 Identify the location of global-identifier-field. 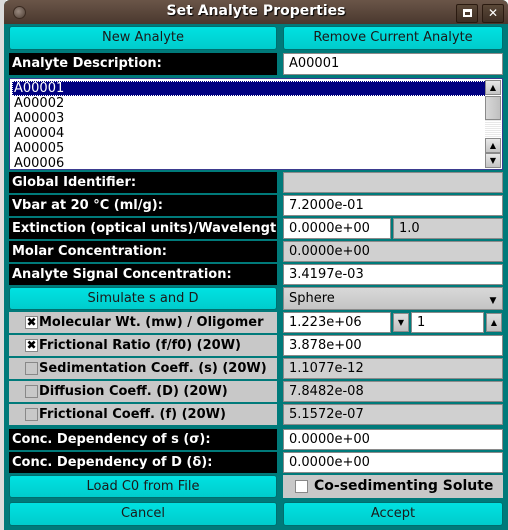
(393, 182).